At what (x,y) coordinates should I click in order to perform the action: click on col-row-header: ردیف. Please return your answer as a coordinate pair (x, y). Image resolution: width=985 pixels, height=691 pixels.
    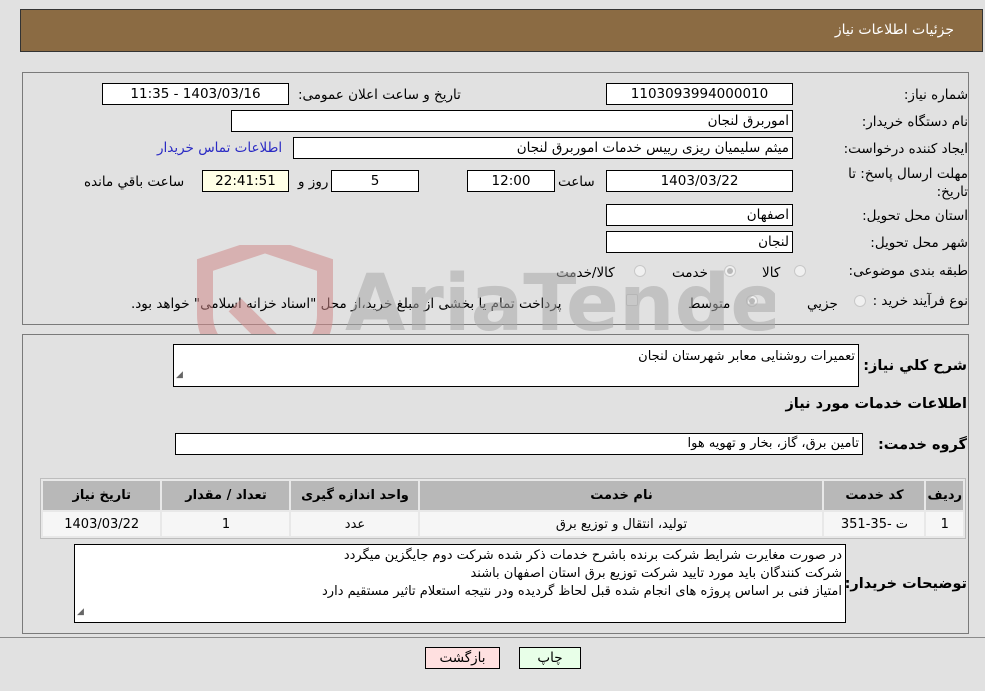
    Looking at the image, I should click on (944, 495).